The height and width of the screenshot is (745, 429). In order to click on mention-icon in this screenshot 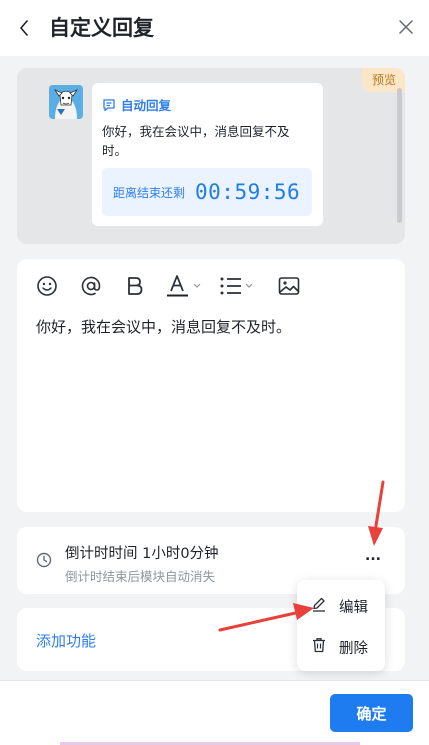, I will do `click(91, 286)`.